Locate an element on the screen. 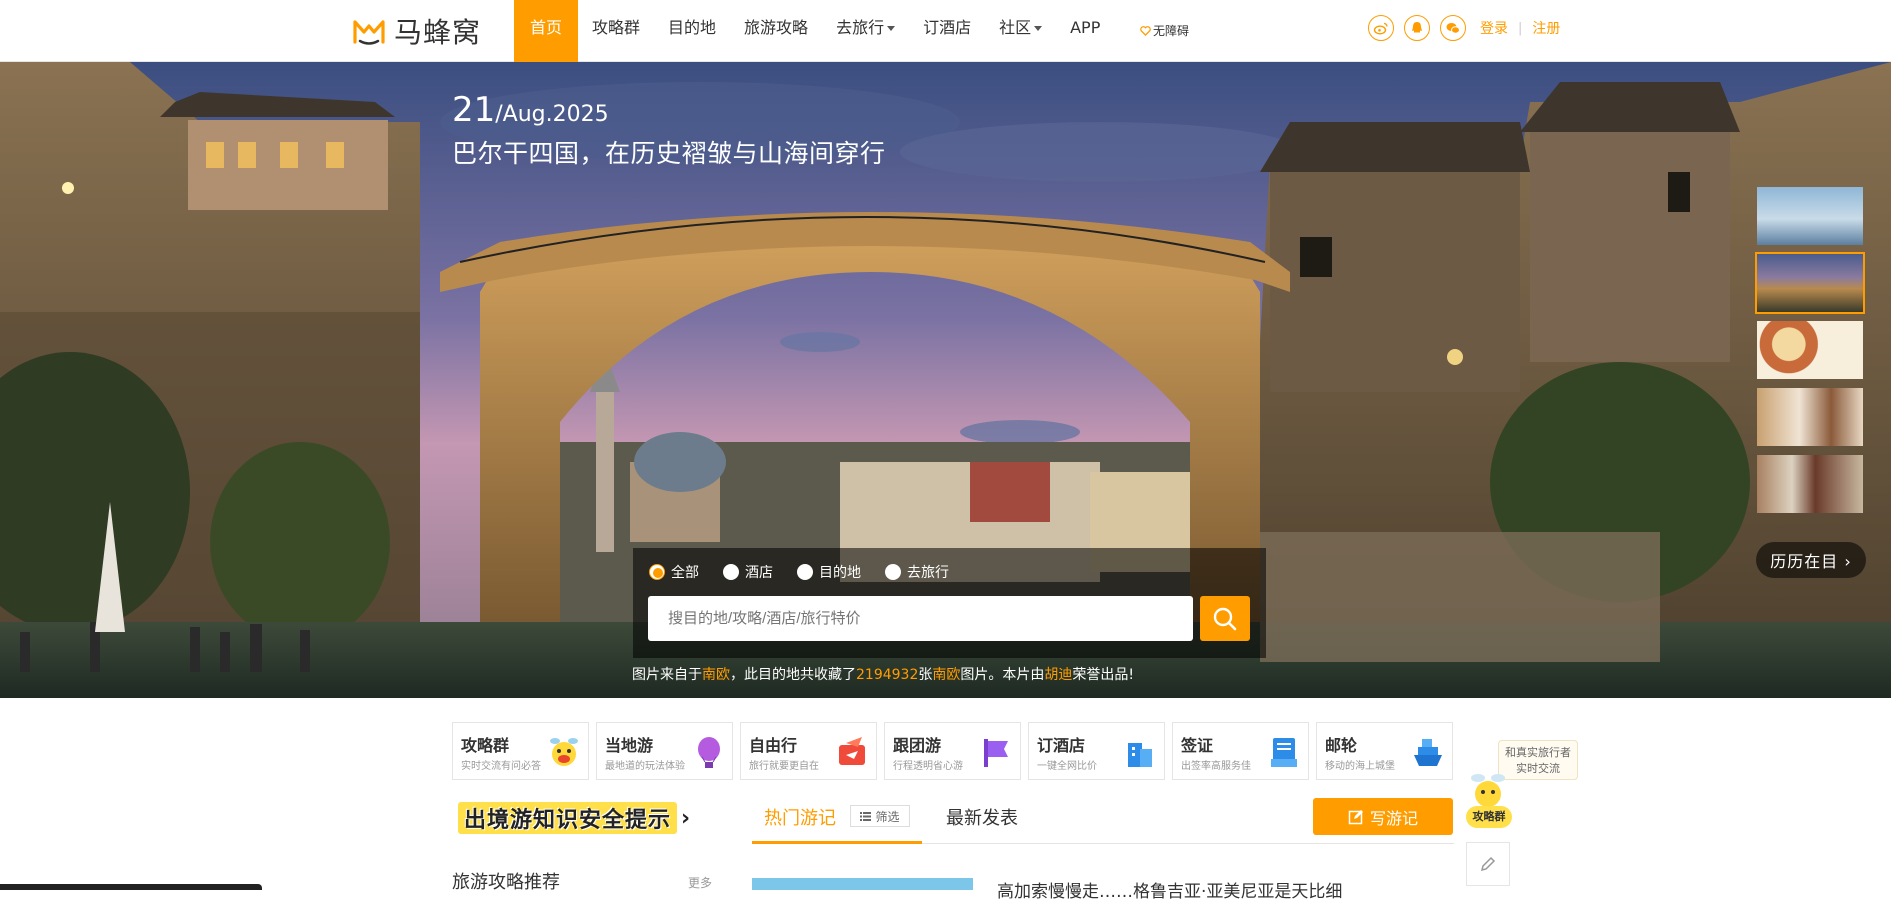 This screenshot has height=902, width=1891. nav-app: APP is located at coordinates (1085, 31).